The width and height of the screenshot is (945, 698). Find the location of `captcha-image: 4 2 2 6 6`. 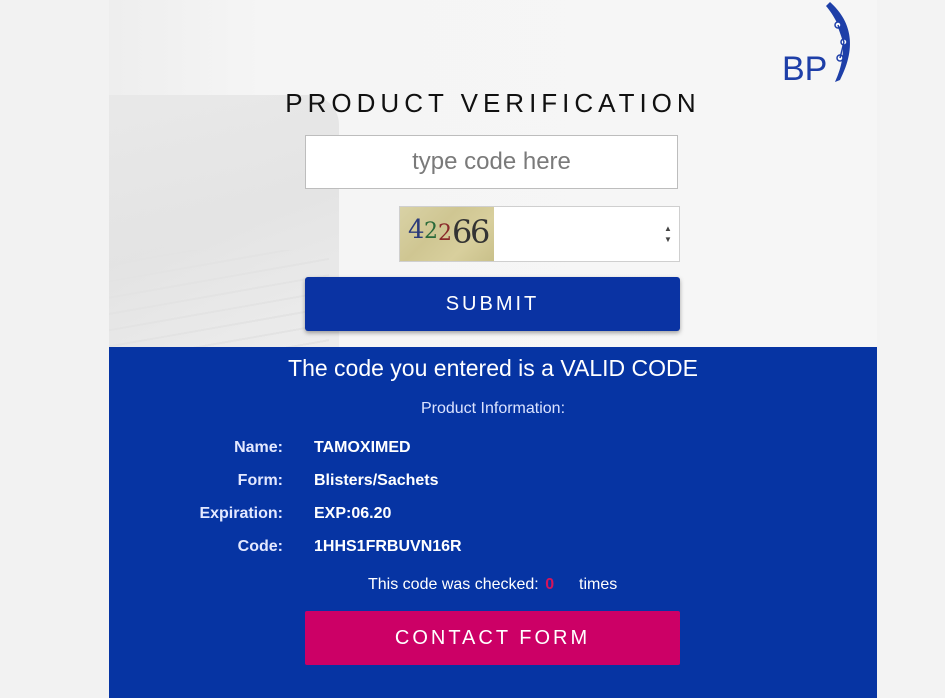

captcha-image: 4 2 2 6 6 is located at coordinates (447, 234).